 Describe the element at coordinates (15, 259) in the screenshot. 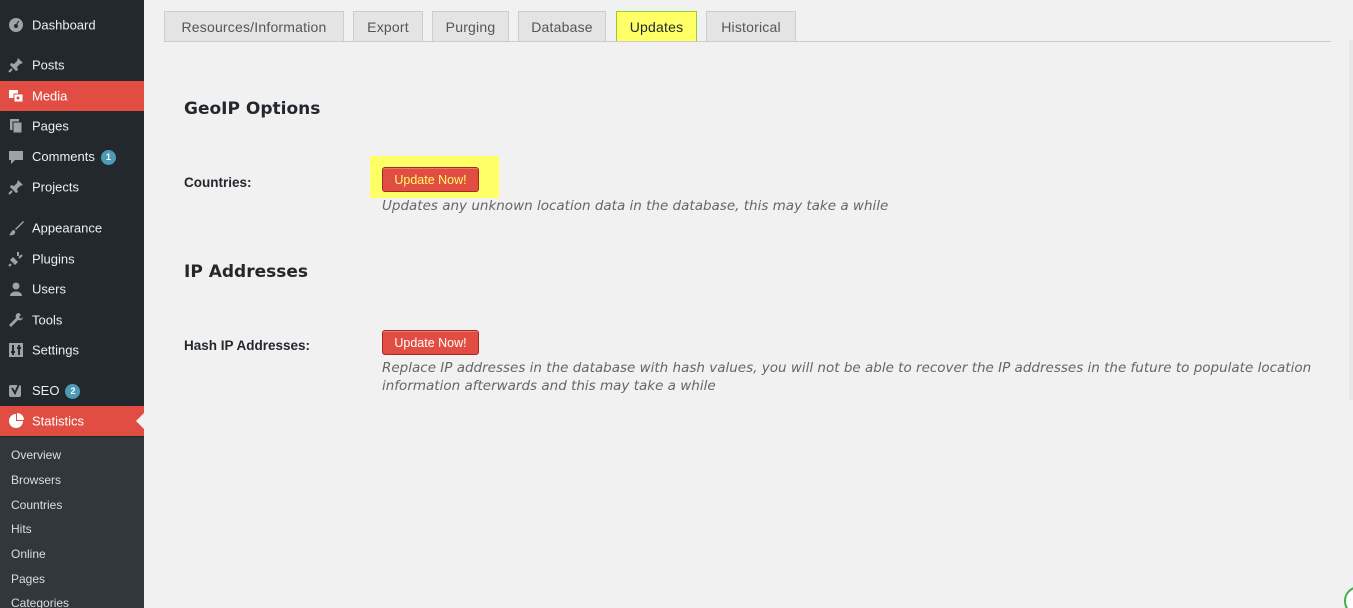

I see `plug-icon` at that location.